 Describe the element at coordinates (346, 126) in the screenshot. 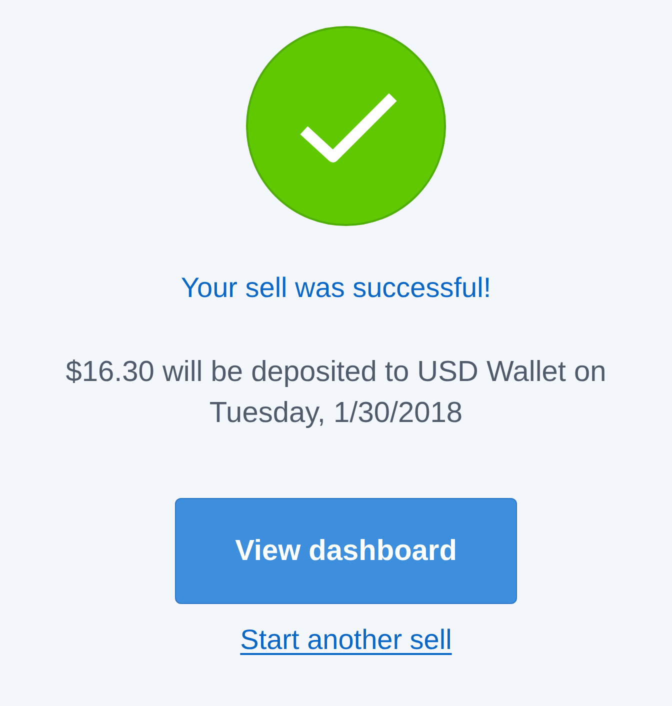

I see `success-check-icon` at that location.